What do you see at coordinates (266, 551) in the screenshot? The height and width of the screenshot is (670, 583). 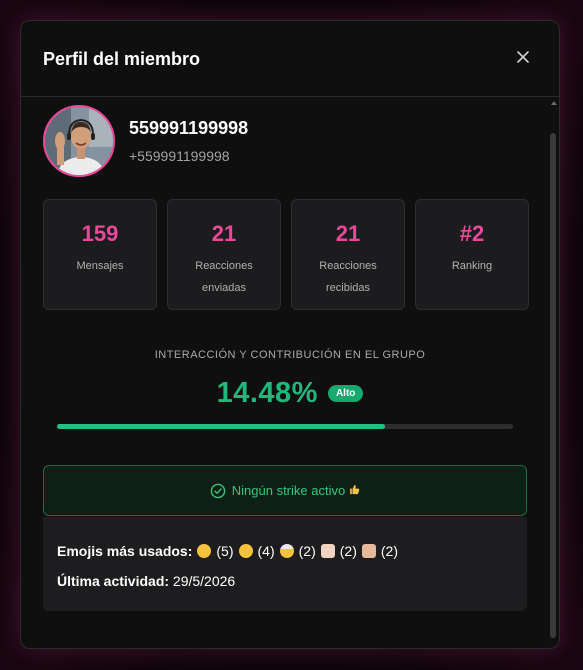 I see `emoji-count: (4)` at bounding box center [266, 551].